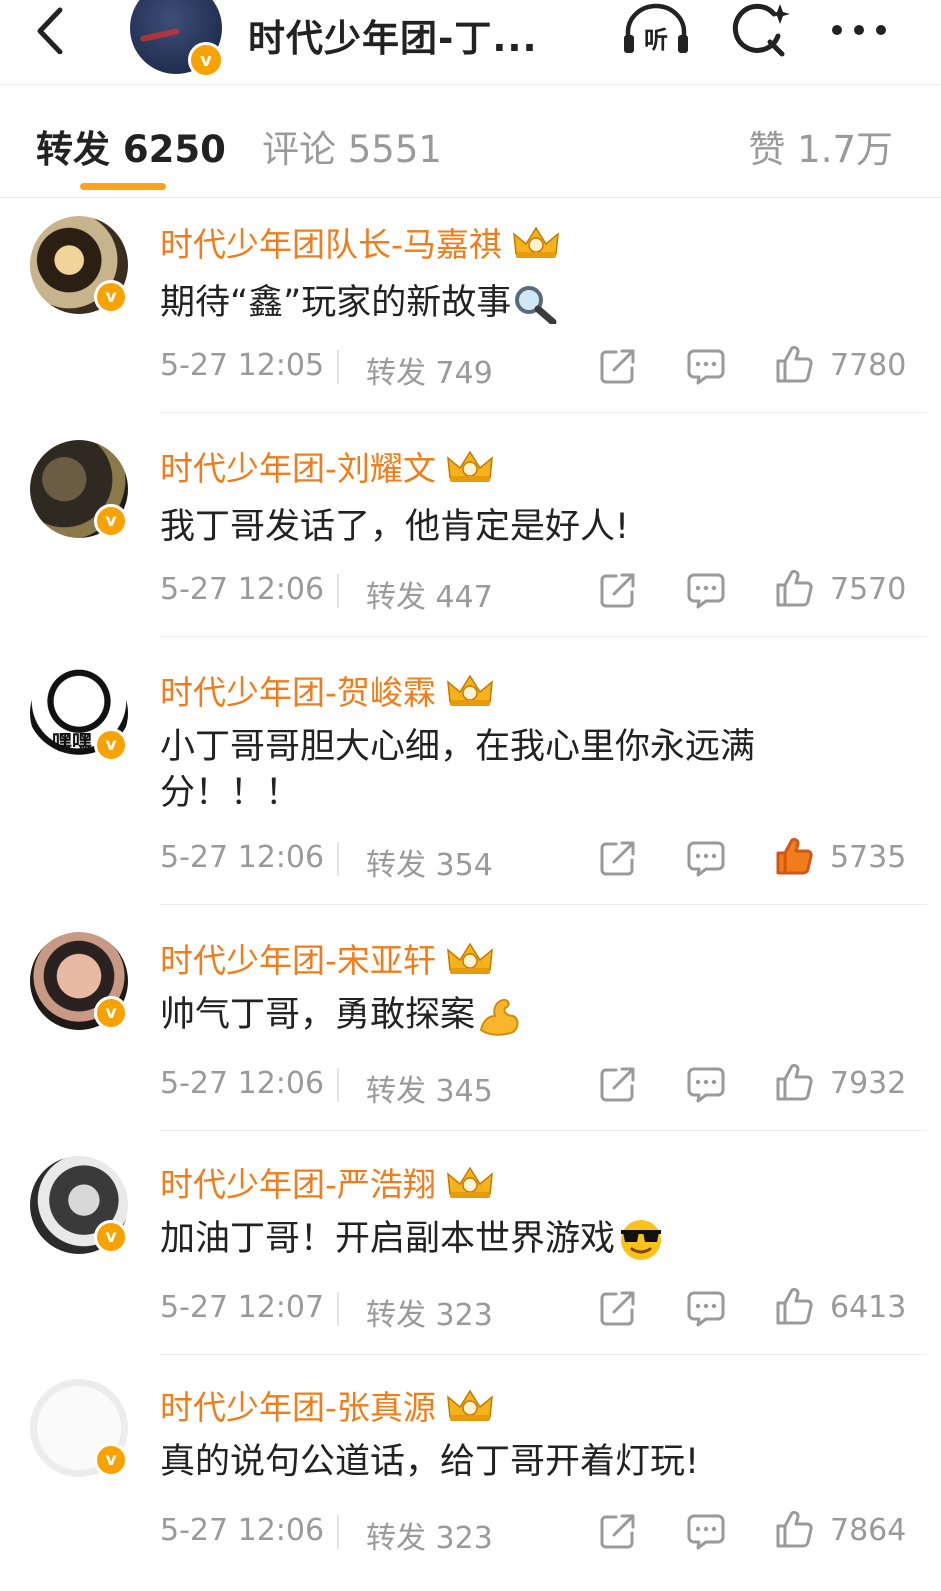  Describe the element at coordinates (429, 370) in the screenshot. I see `repost-count: 转发 749` at that location.